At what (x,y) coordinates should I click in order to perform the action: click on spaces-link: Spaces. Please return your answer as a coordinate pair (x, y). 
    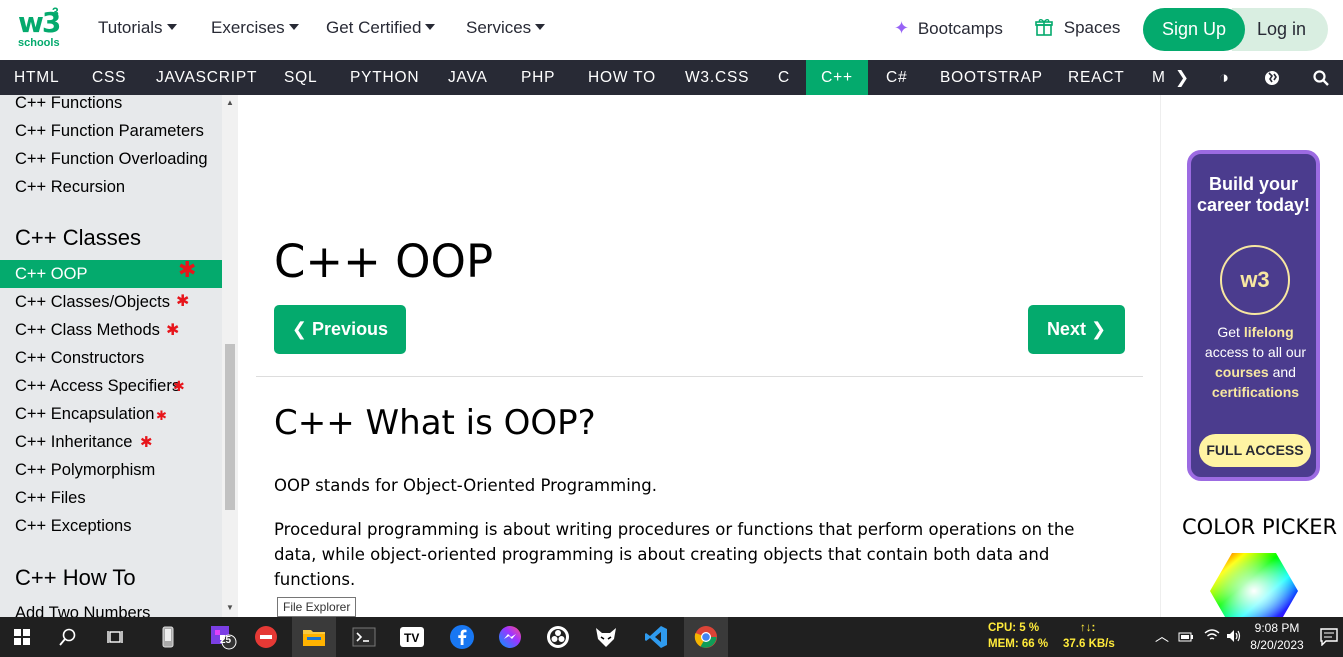
    Looking at the image, I should click on (1077, 28).